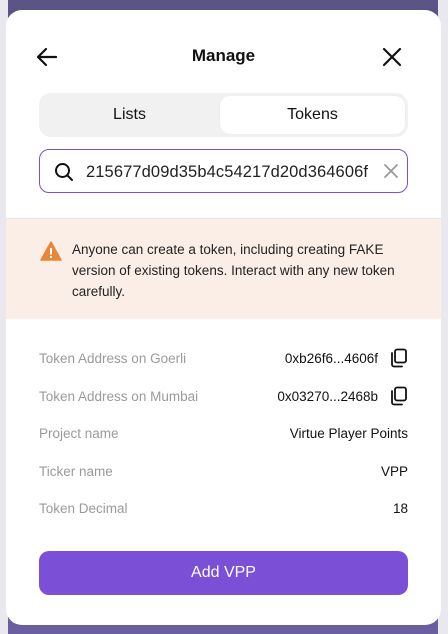  What do you see at coordinates (394, 471) in the screenshot?
I see `detail-value: VPP` at bounding box center [394, 471].